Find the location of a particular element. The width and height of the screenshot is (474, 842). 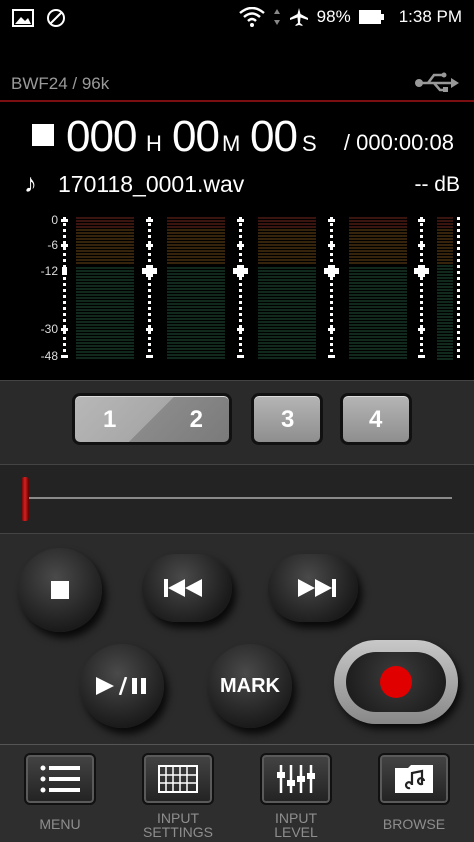

channel-3-button: 3 is located at coordinates (287, 419).